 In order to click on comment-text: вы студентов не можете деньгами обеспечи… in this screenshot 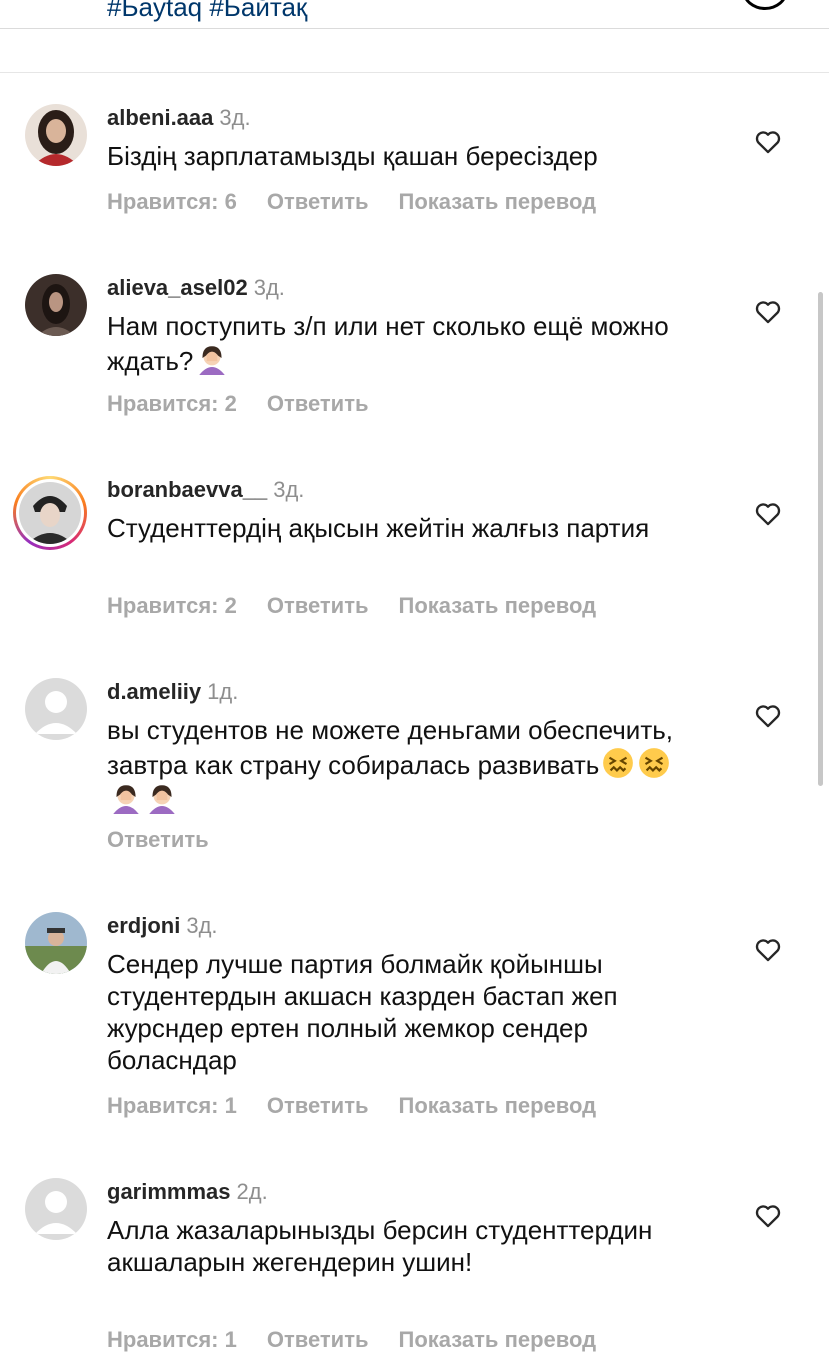, I will do `click(407, 765)`.